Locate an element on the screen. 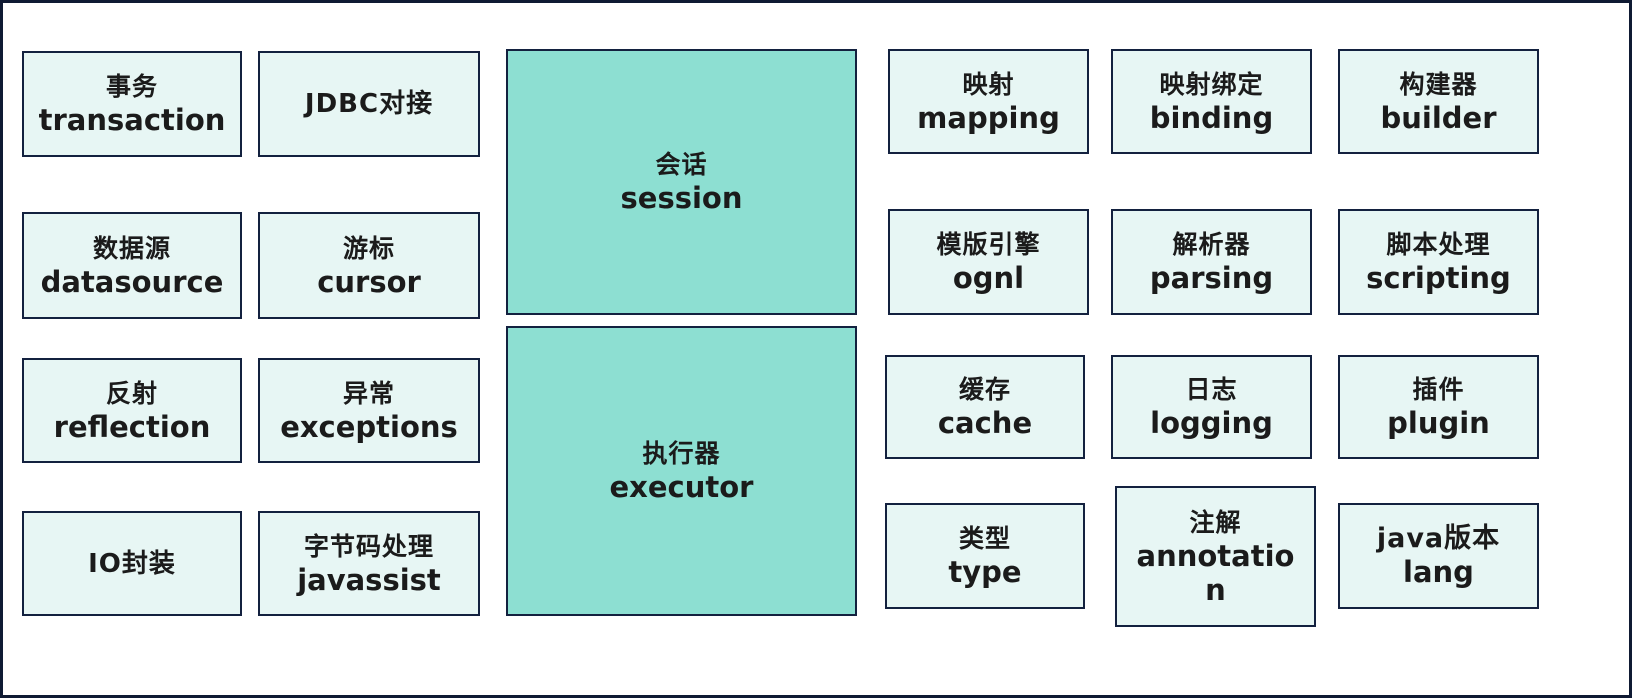 The image size is (1632, 698). module-type: 类型 type is located at coordinates (985, 556).